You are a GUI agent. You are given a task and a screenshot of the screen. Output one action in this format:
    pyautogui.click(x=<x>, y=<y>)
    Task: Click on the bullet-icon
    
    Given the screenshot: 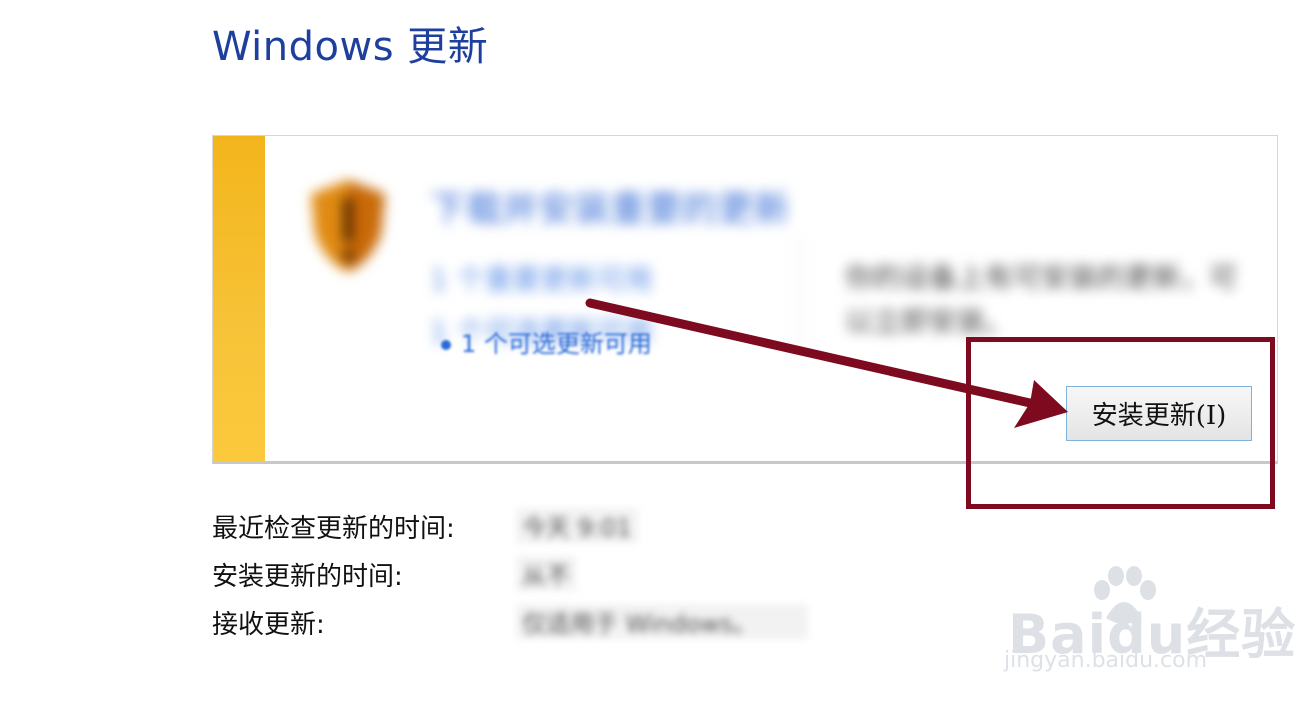 What is the action you would take?
    pyautogui.click(x=446, y=345)
    